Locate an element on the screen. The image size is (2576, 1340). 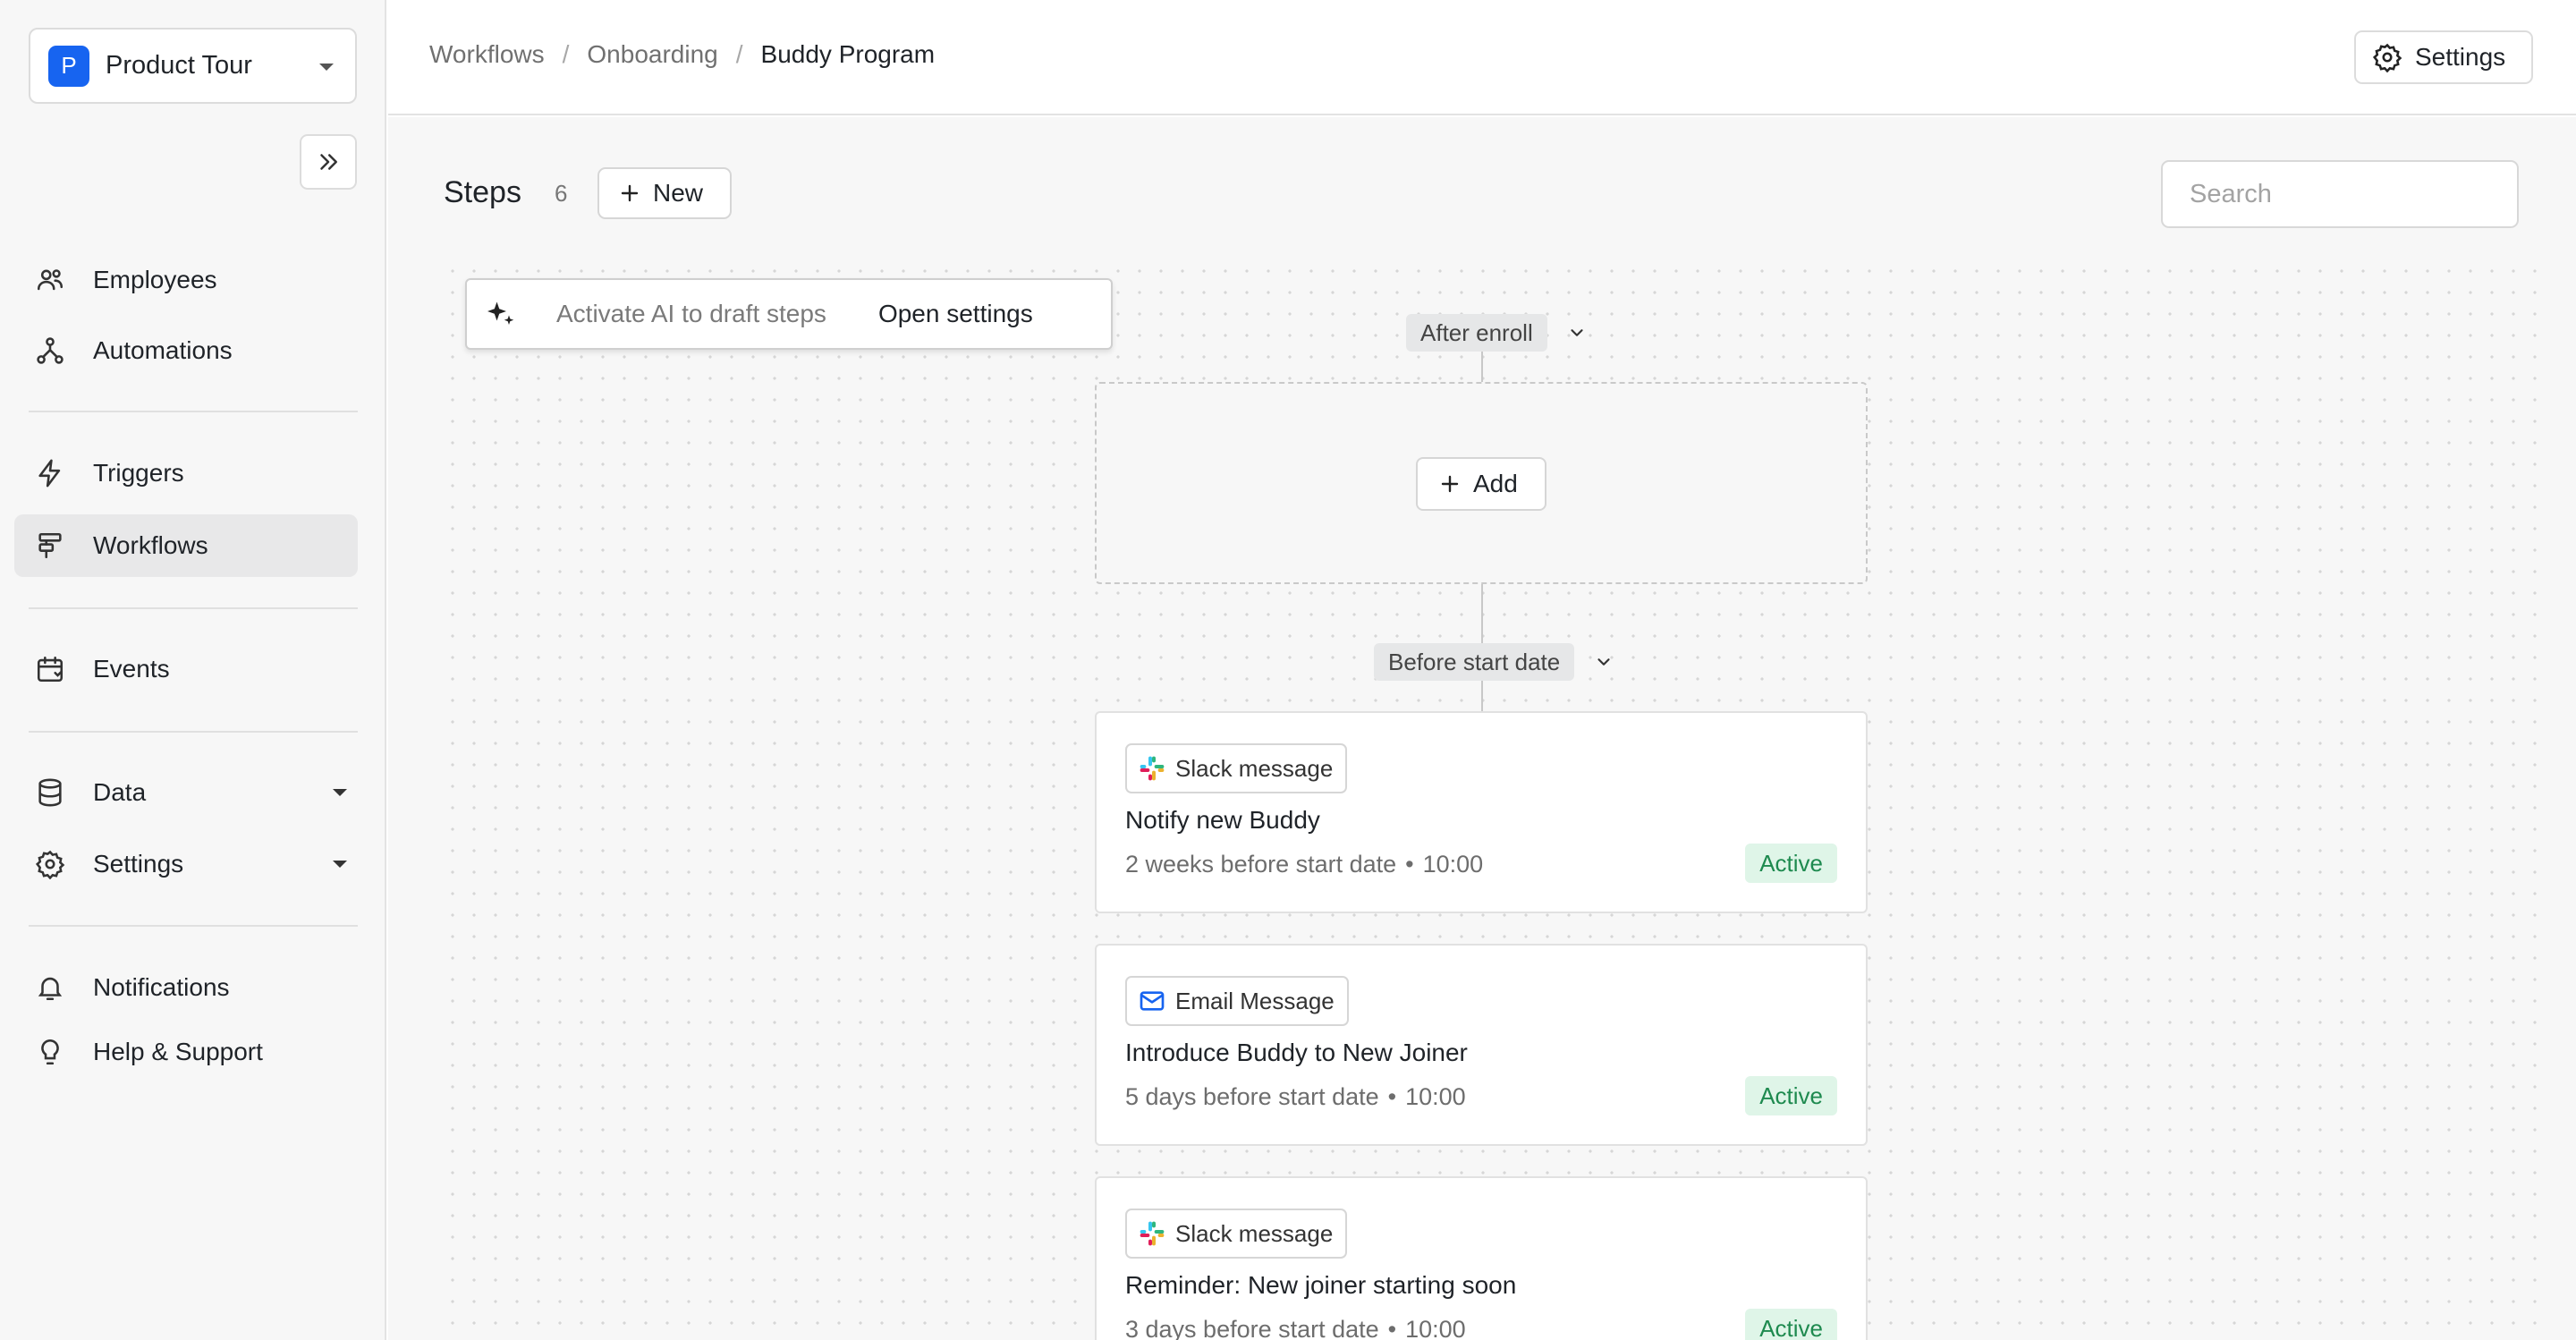
sidebar-item-label: Data is located at coordinates (120, 792).